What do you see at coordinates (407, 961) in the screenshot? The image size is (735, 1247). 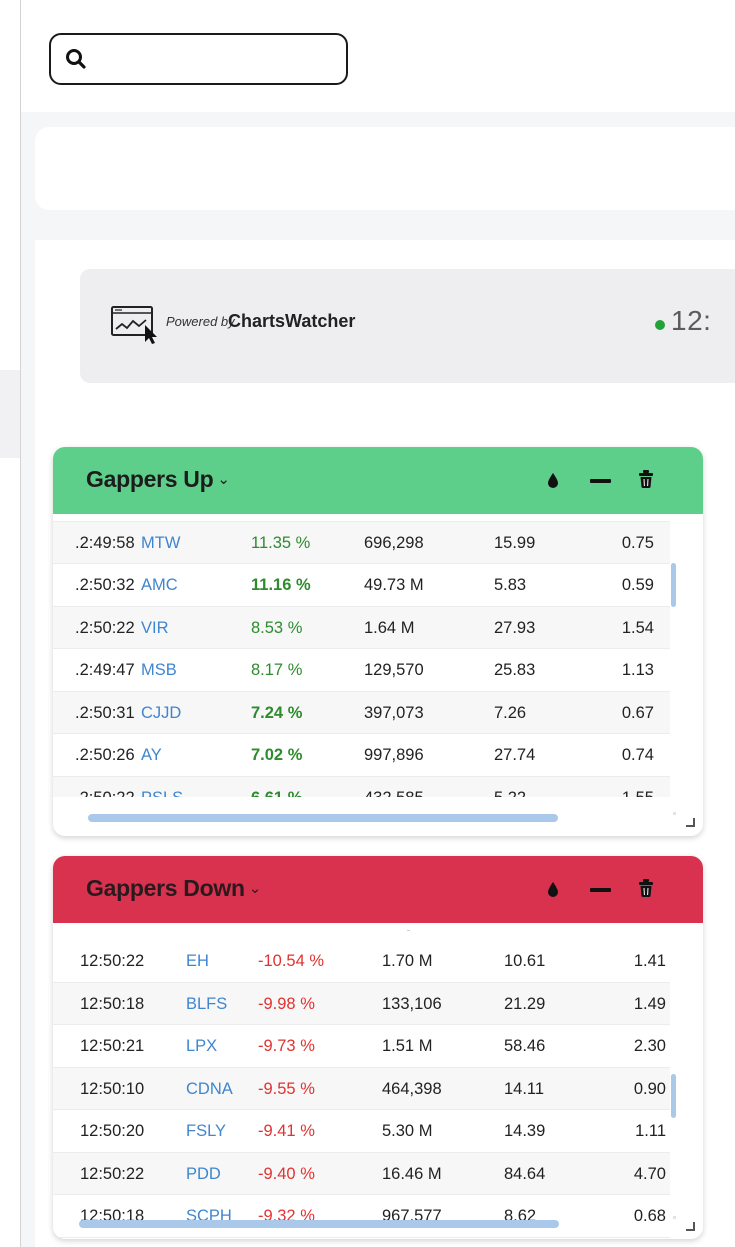 I see `cell-volume: 1.70 M` at bounding box center [407, 961].